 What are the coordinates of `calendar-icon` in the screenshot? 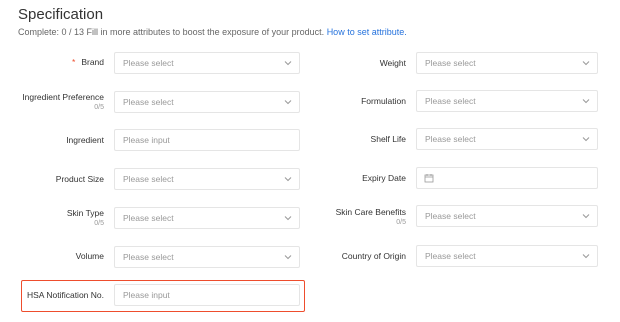 It's located at (429, 178).